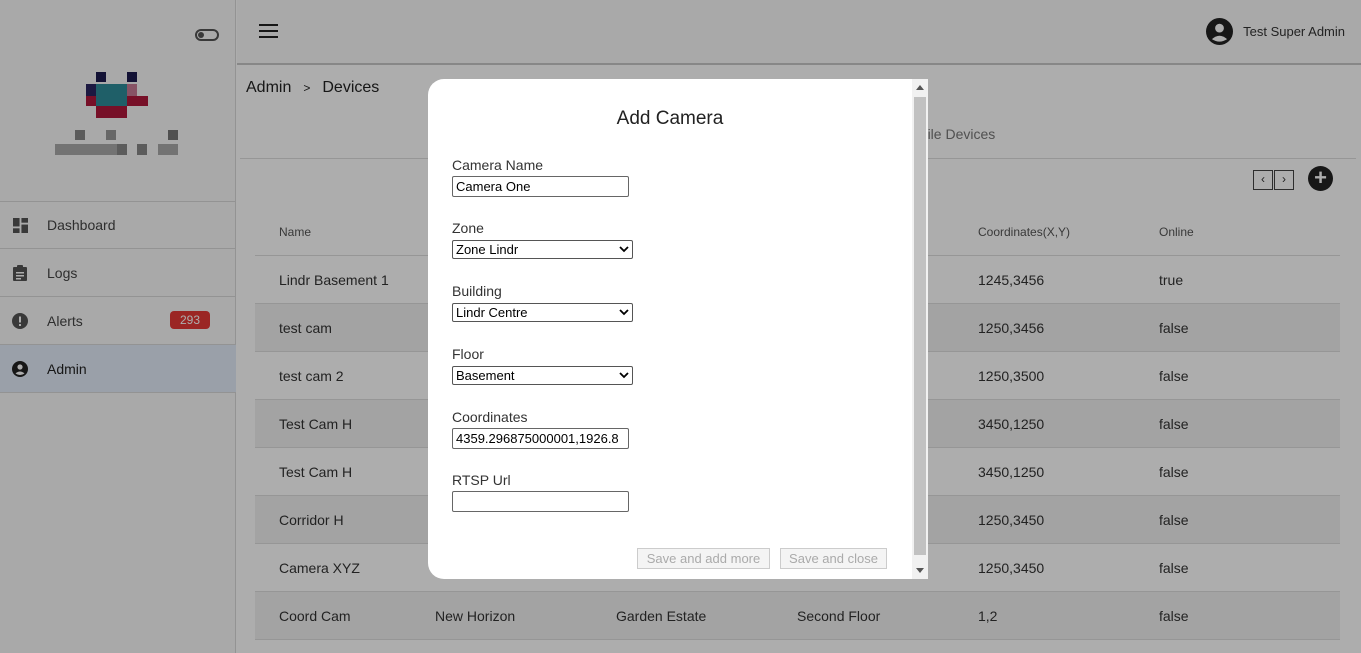  I want to click on scroll-up-icon, so click(920, 87).